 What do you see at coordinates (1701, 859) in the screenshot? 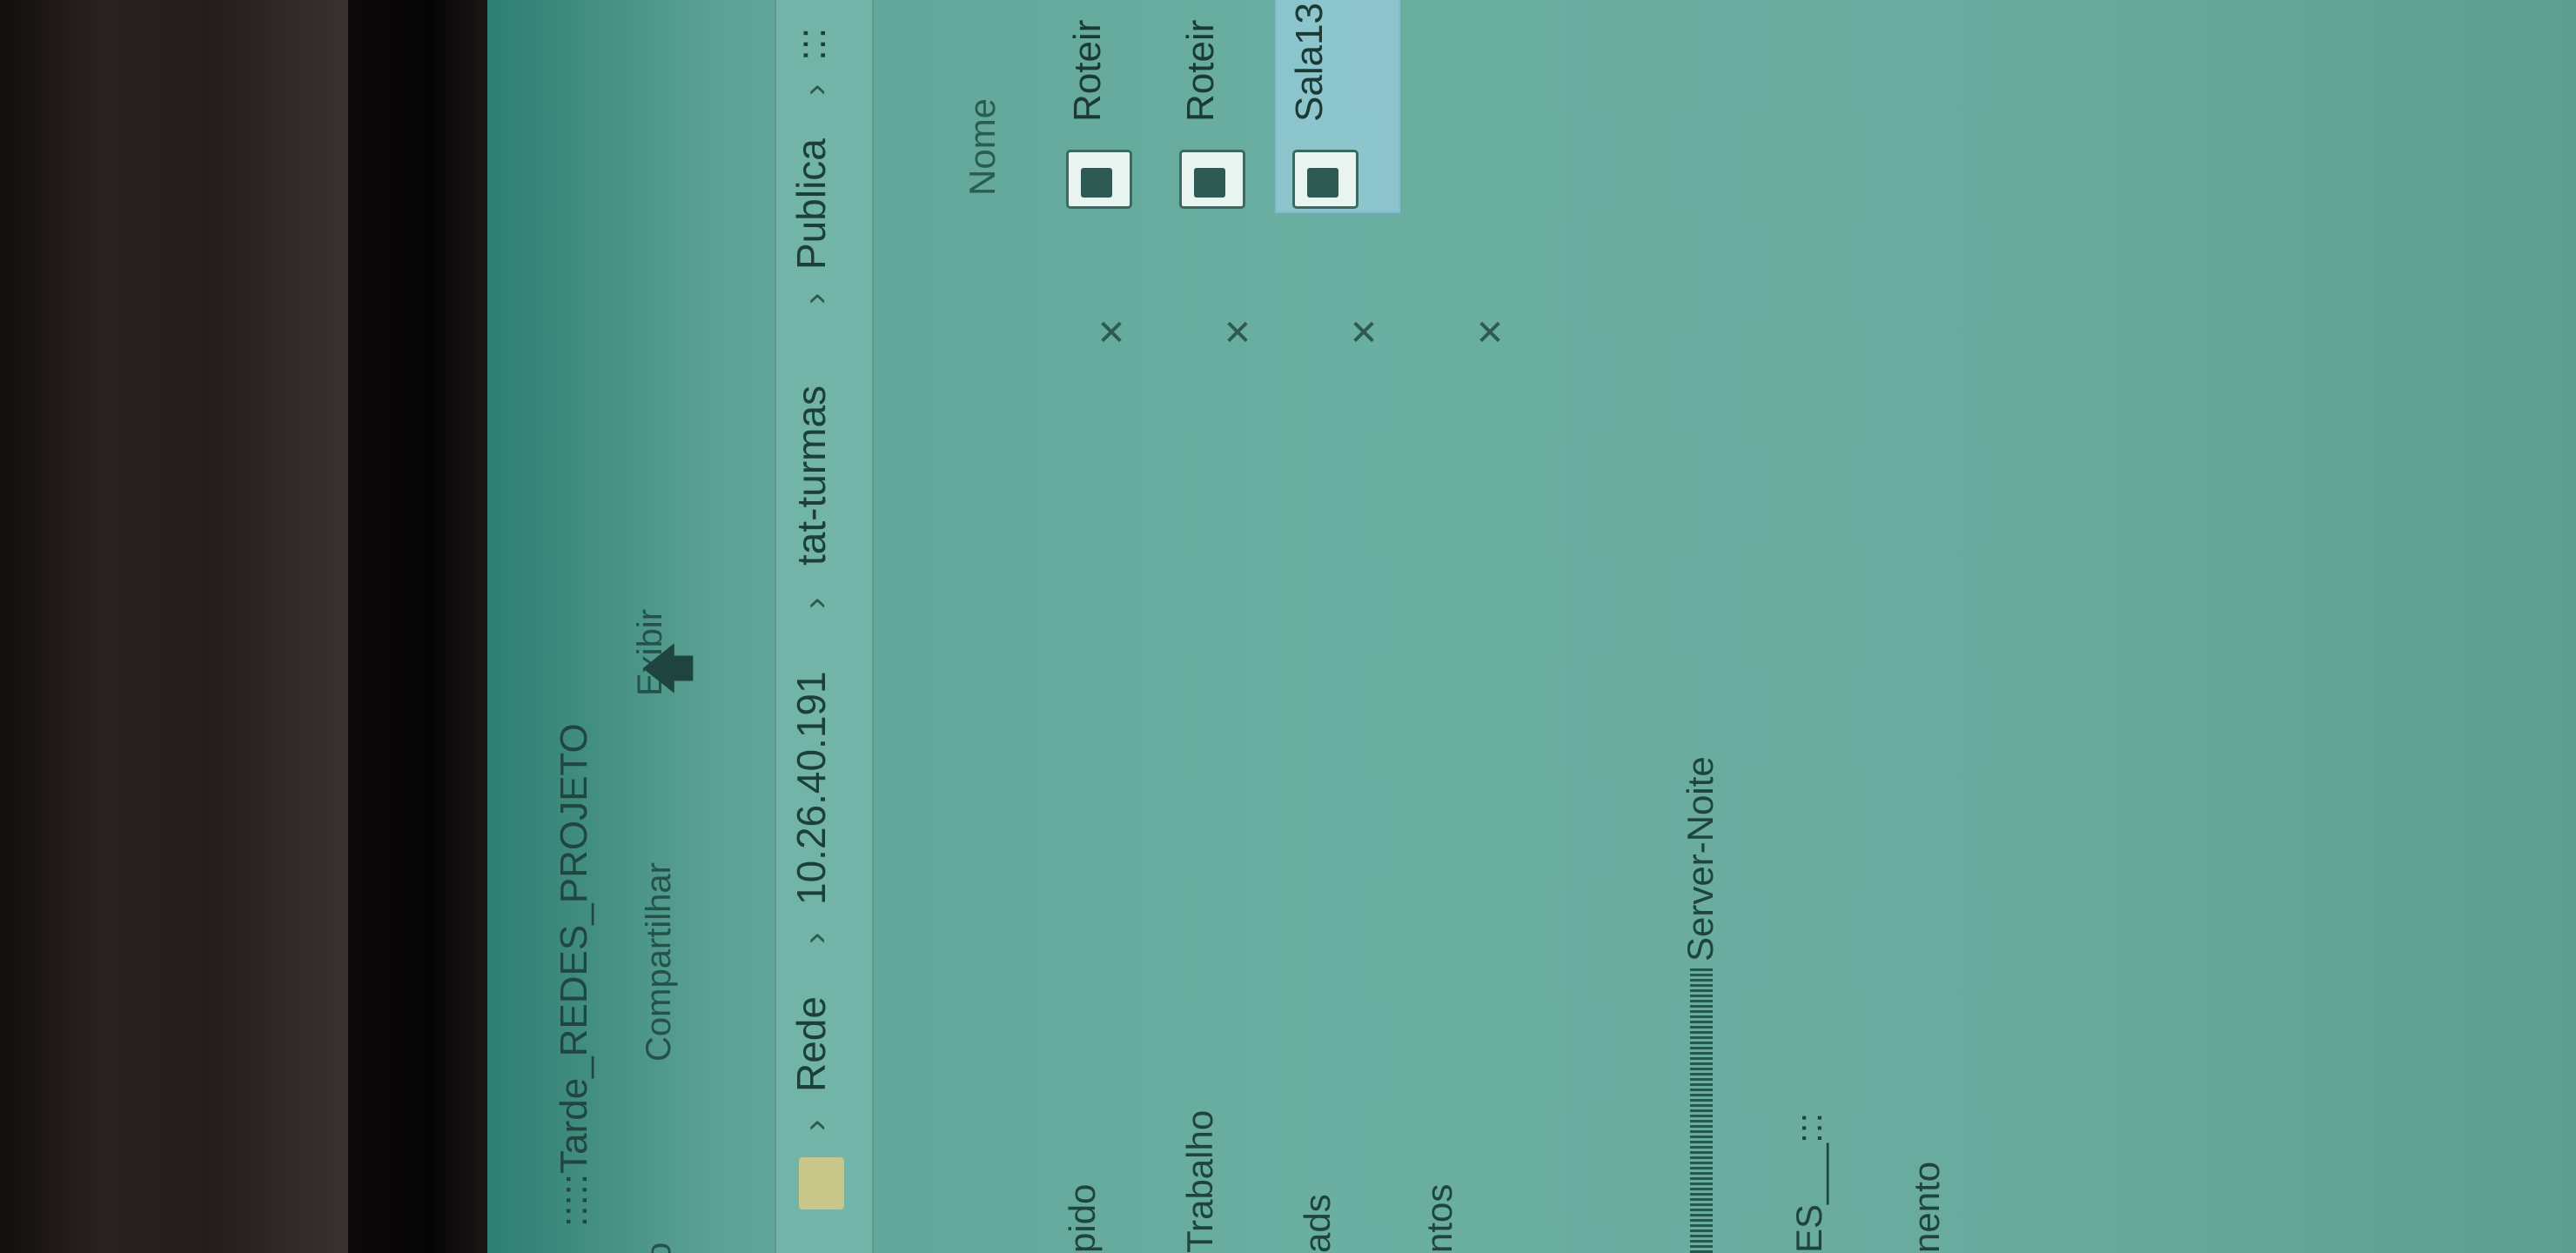
I see `nav-item-server-noite: Server-Noite` at bounding box center [1701, 859].